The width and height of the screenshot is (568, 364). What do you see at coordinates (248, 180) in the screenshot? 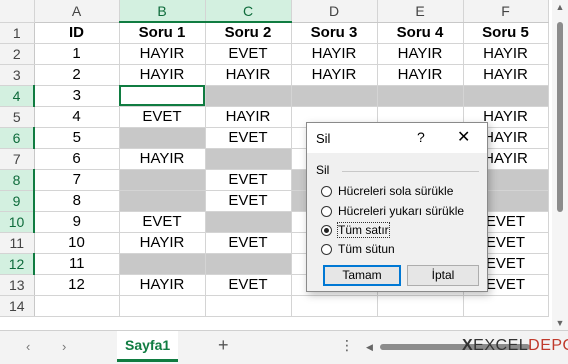
I see `cell-c8: EVET` at bounding box center [248, 180].